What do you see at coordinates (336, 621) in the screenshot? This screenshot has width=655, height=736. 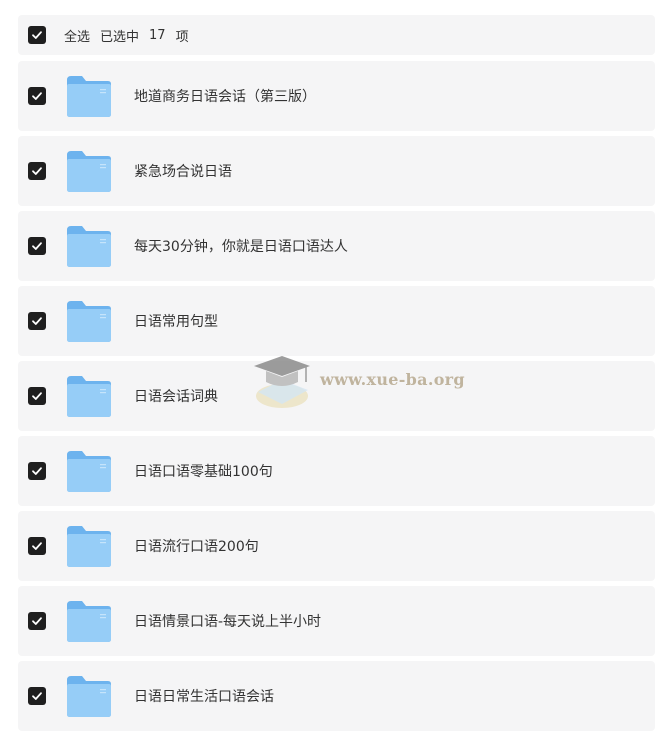 I see `folder-row: 日语情景口语-每天说上半小时` at bounding box center [336, 621].